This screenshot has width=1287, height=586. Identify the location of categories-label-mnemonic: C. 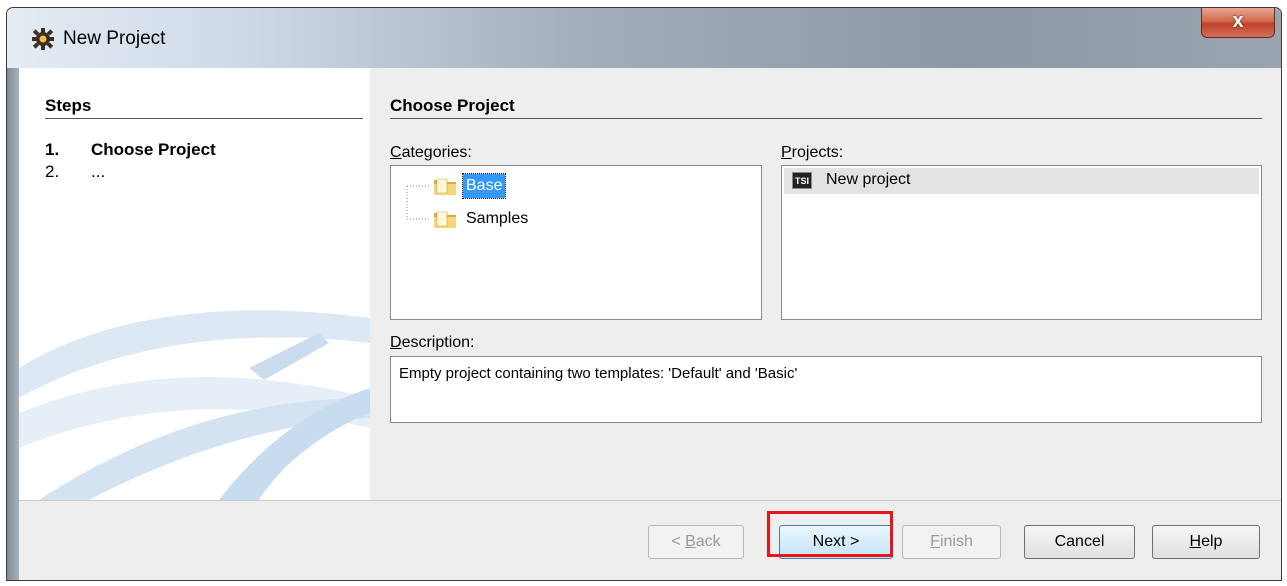
(396, 152).